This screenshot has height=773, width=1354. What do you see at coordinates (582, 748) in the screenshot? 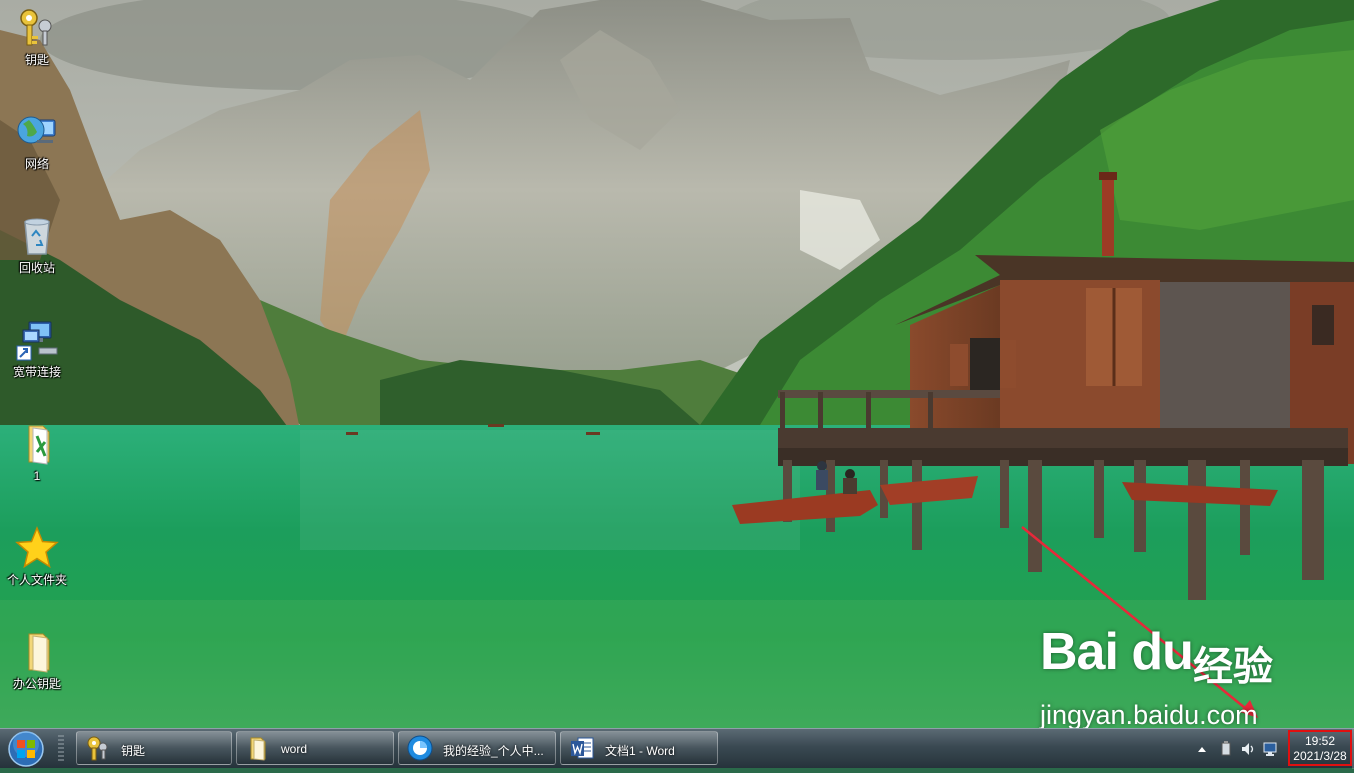
I see `word-icon` at bounding box center [582, 748].